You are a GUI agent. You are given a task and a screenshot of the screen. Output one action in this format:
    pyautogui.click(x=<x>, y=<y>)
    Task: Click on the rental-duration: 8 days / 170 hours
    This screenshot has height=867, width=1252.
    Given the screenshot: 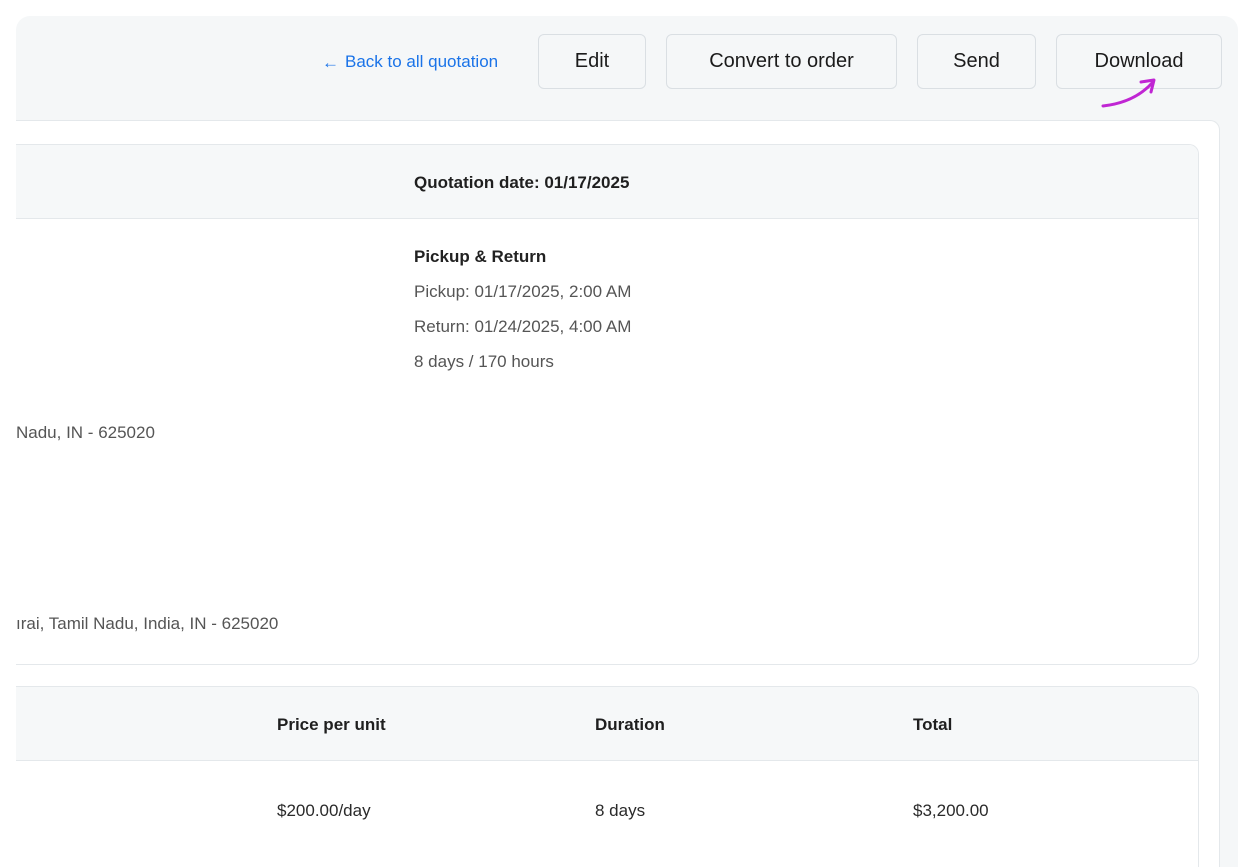 What is the action you would take?
    pyautogui.click(x=484, y=361)
    